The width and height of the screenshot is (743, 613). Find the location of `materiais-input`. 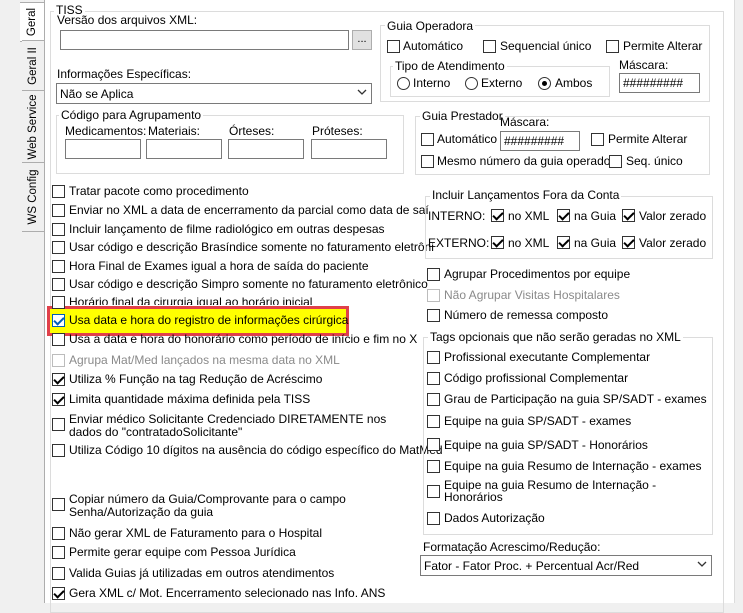

materiais-input is located at coordinates (184, 149).